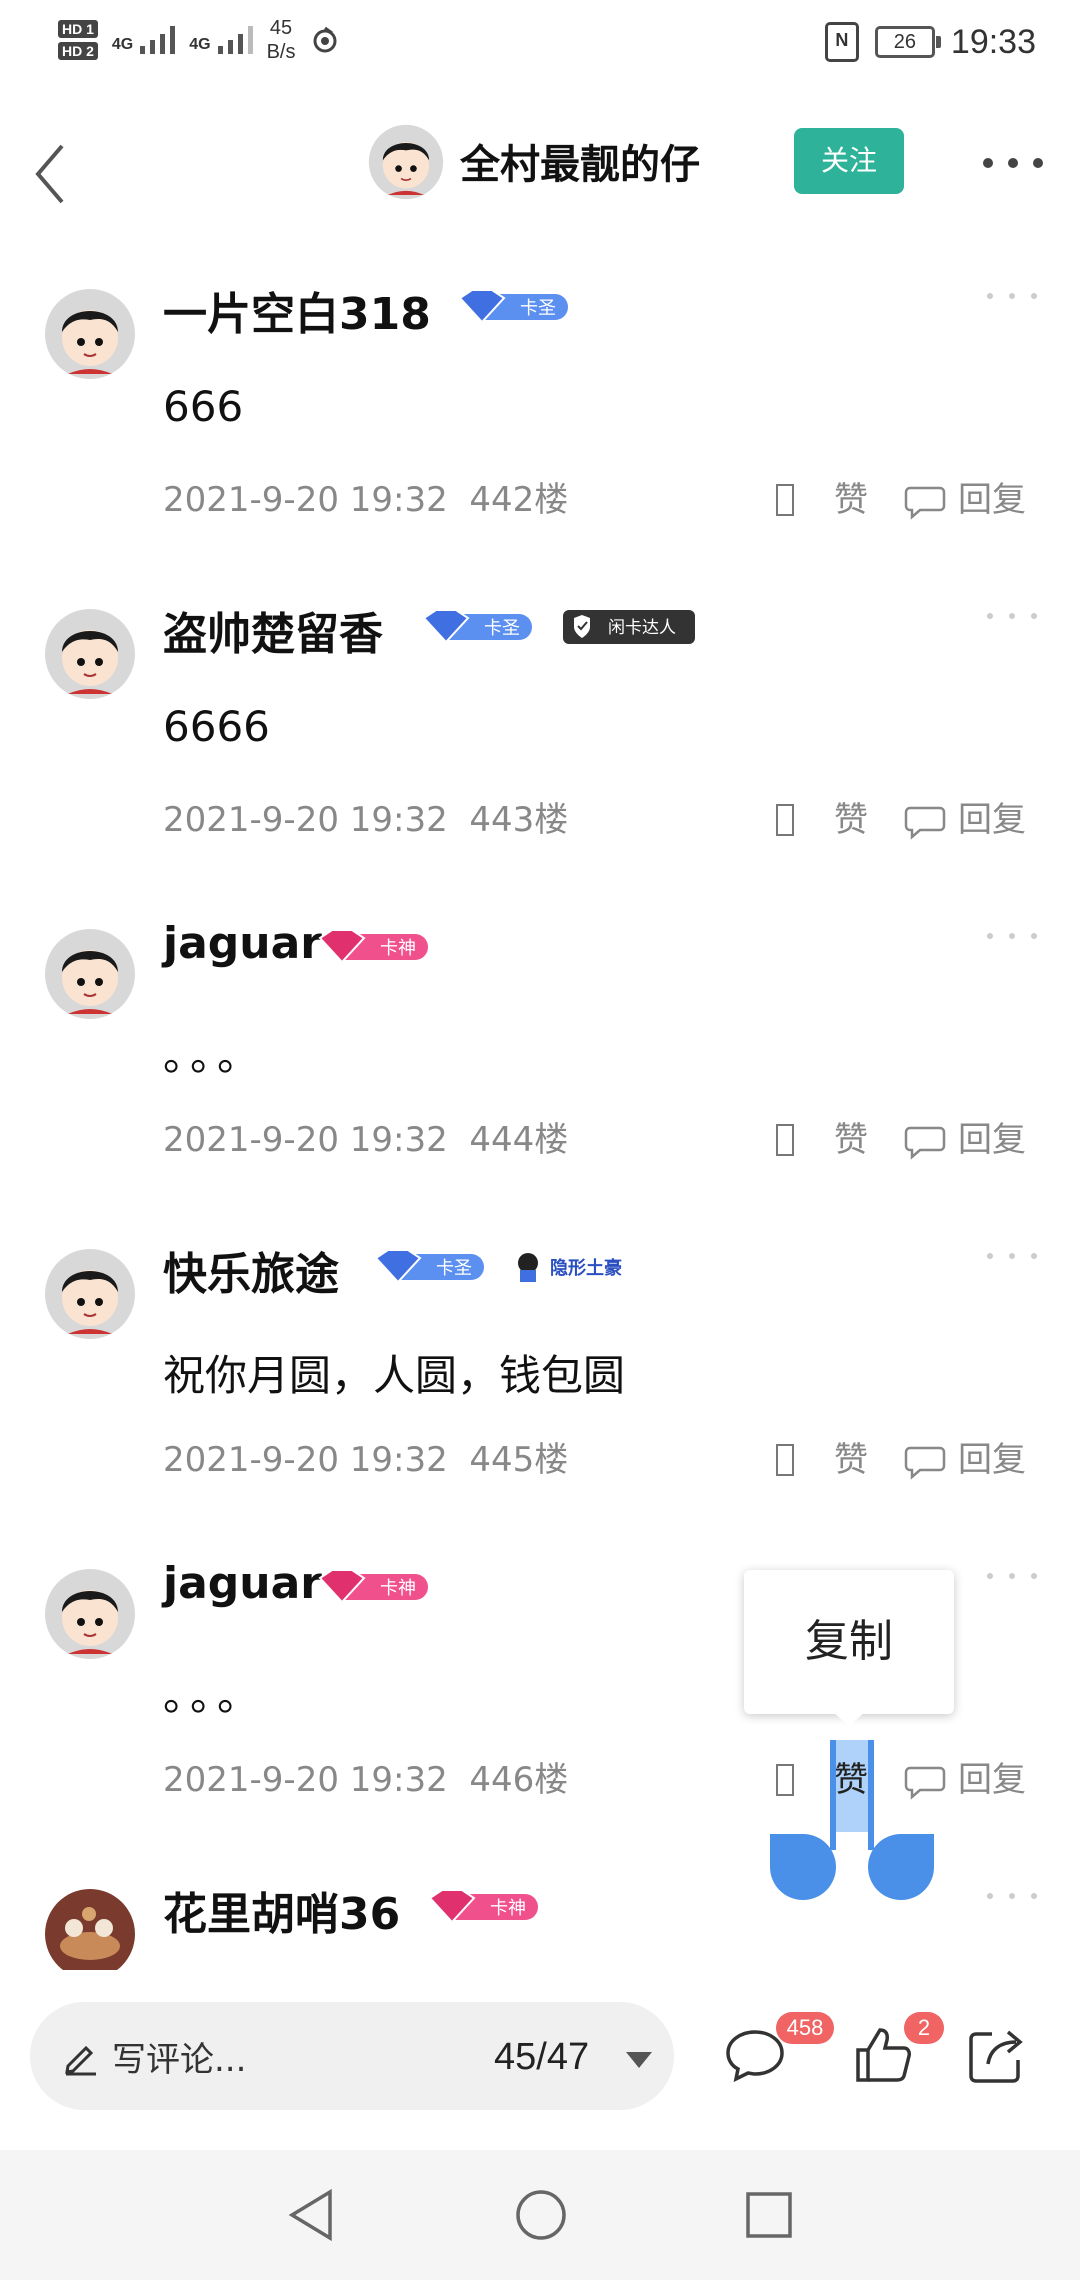  I want to click on username: 快乐旅途, so click(251, 1270).